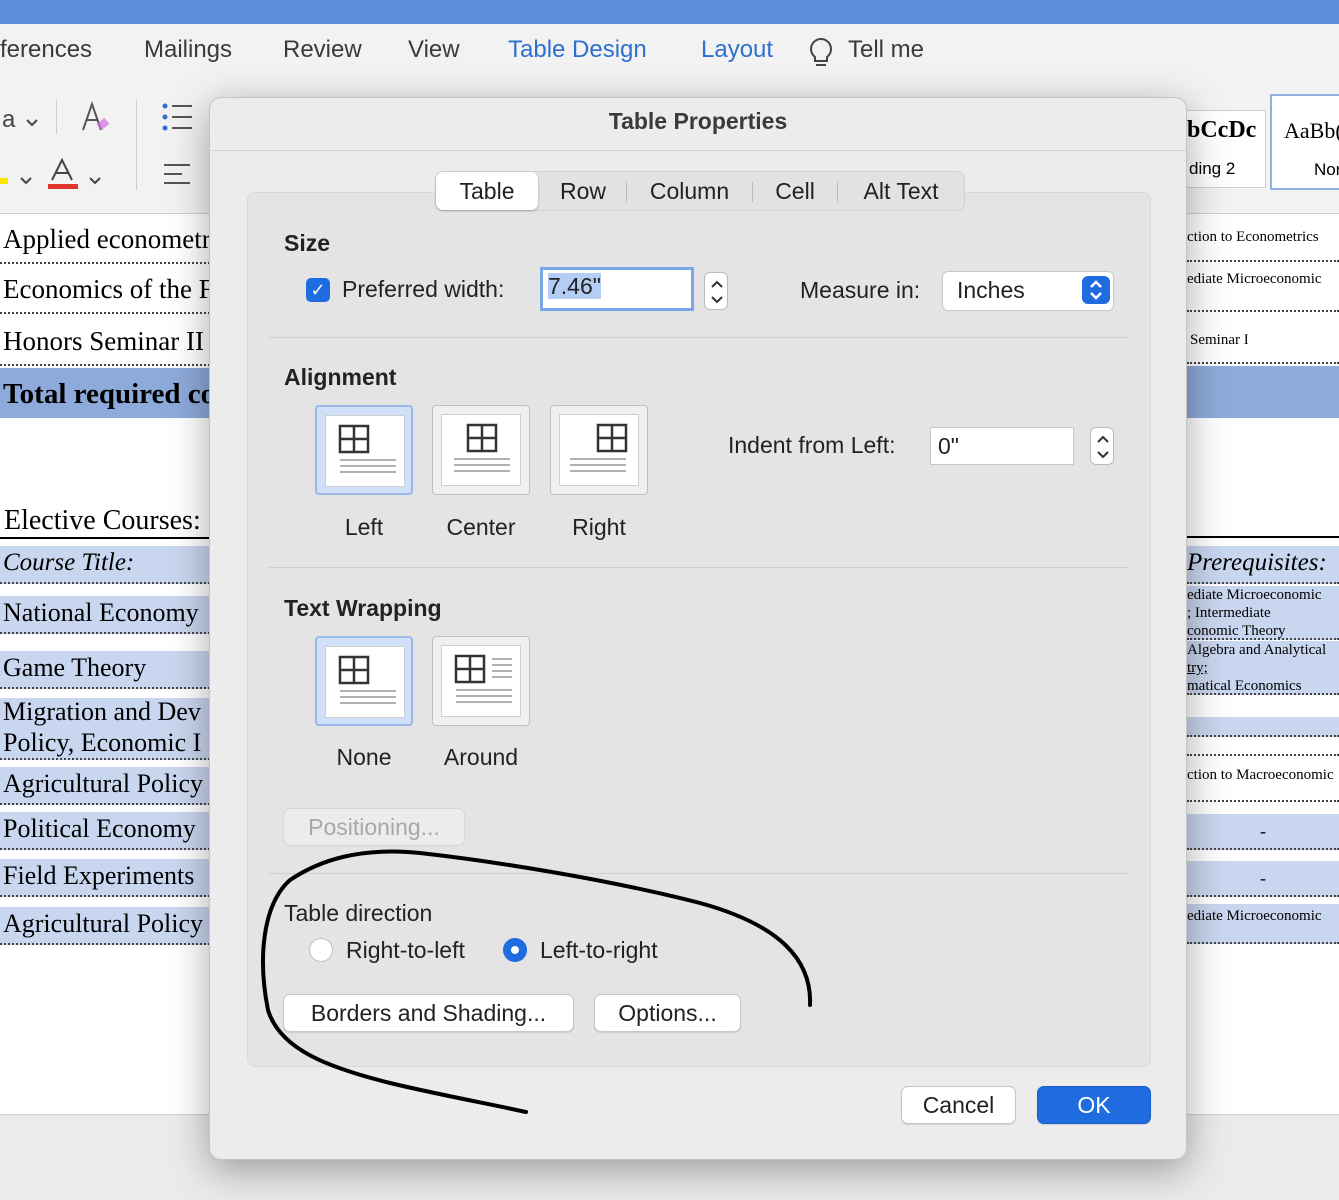 This screenshot has width=1339, height=1200. Describe the element at coordinates (1263, 613) in the screenshot. I see `table-row: ; Intermediate` at that location.